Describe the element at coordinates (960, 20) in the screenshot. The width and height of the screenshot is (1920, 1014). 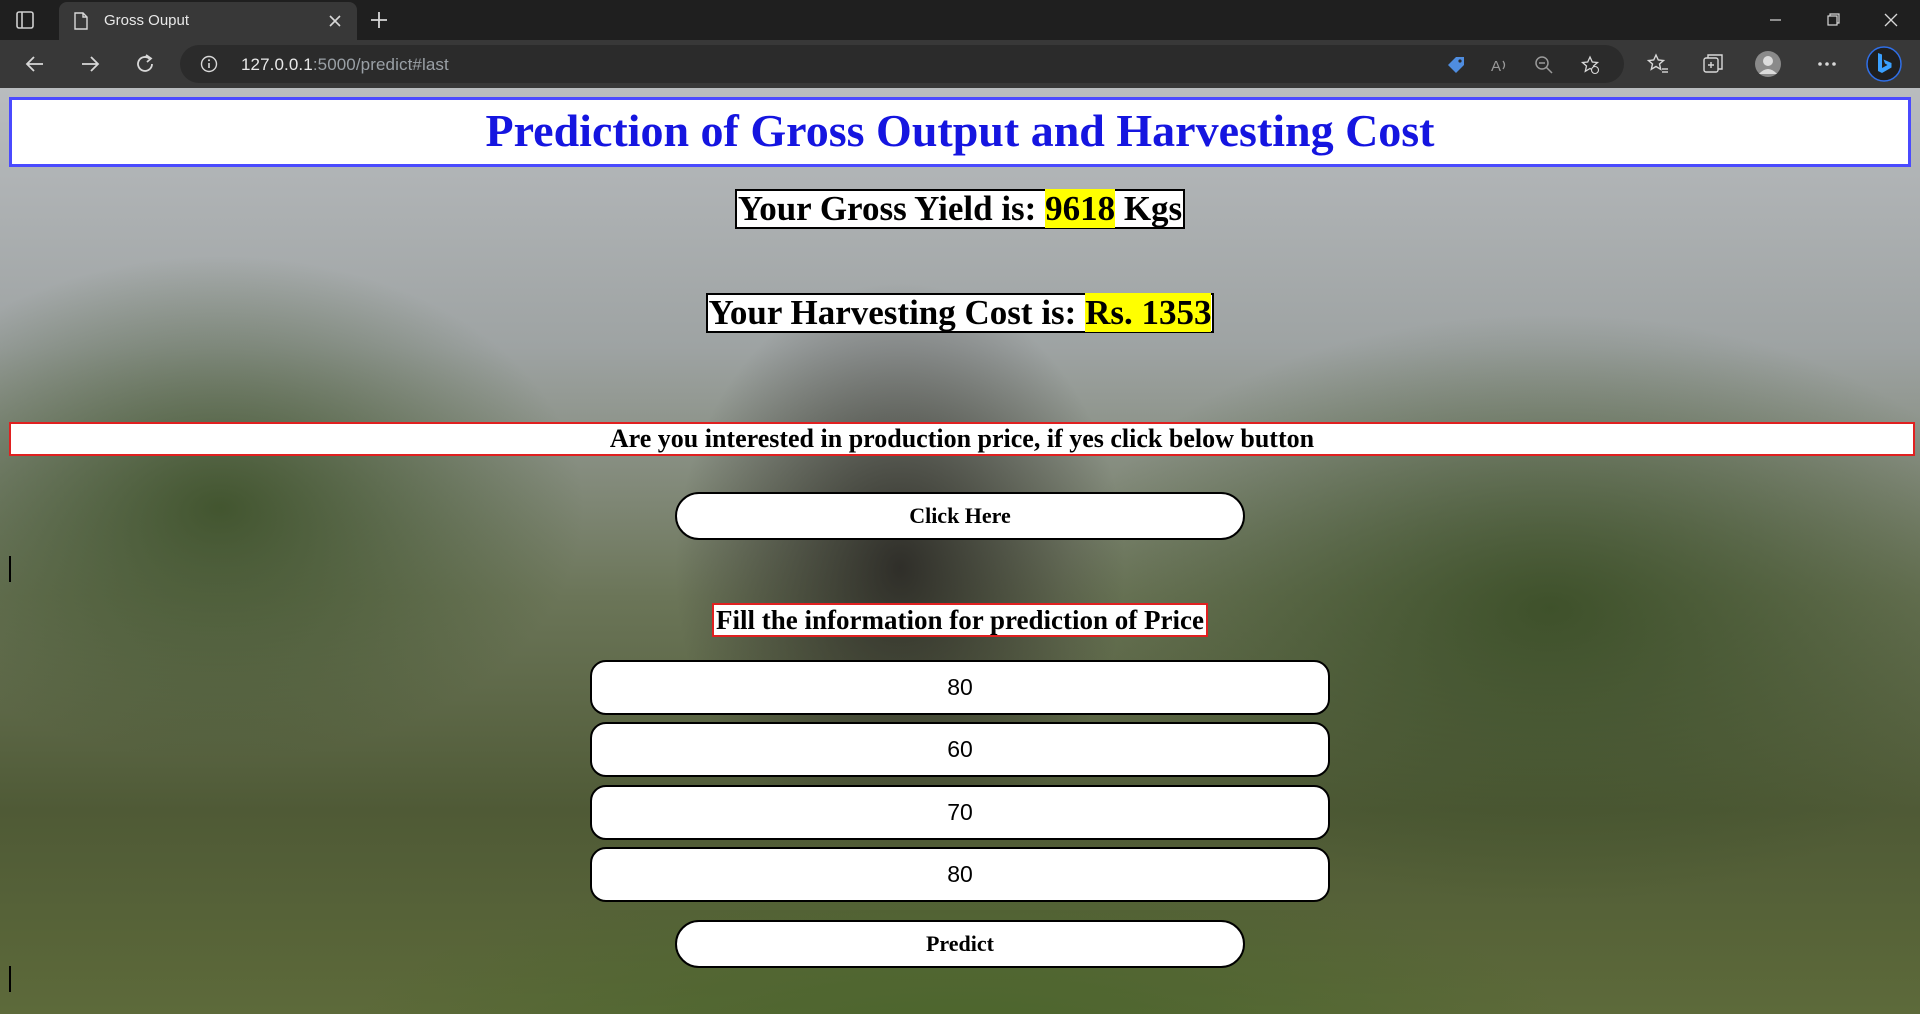
I see `tab-strip: Gross Ouput` at that location.